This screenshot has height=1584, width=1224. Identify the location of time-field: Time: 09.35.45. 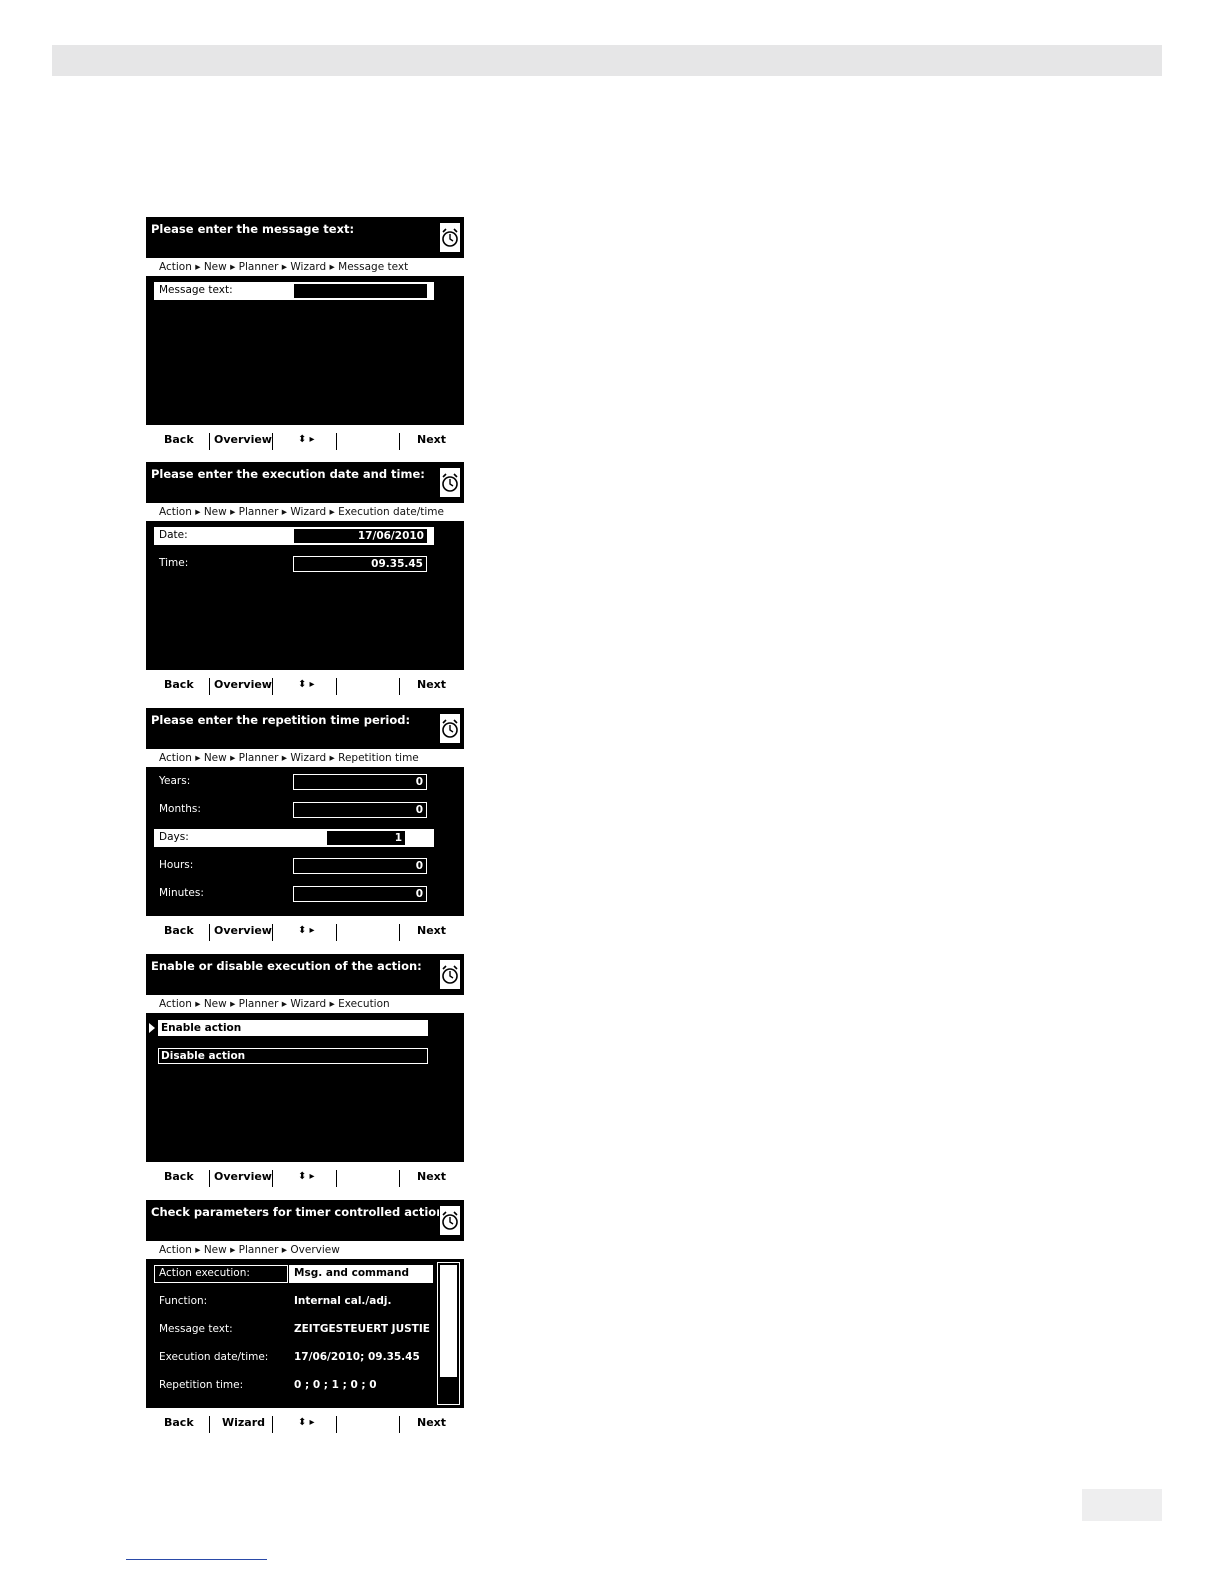
(305, 564).